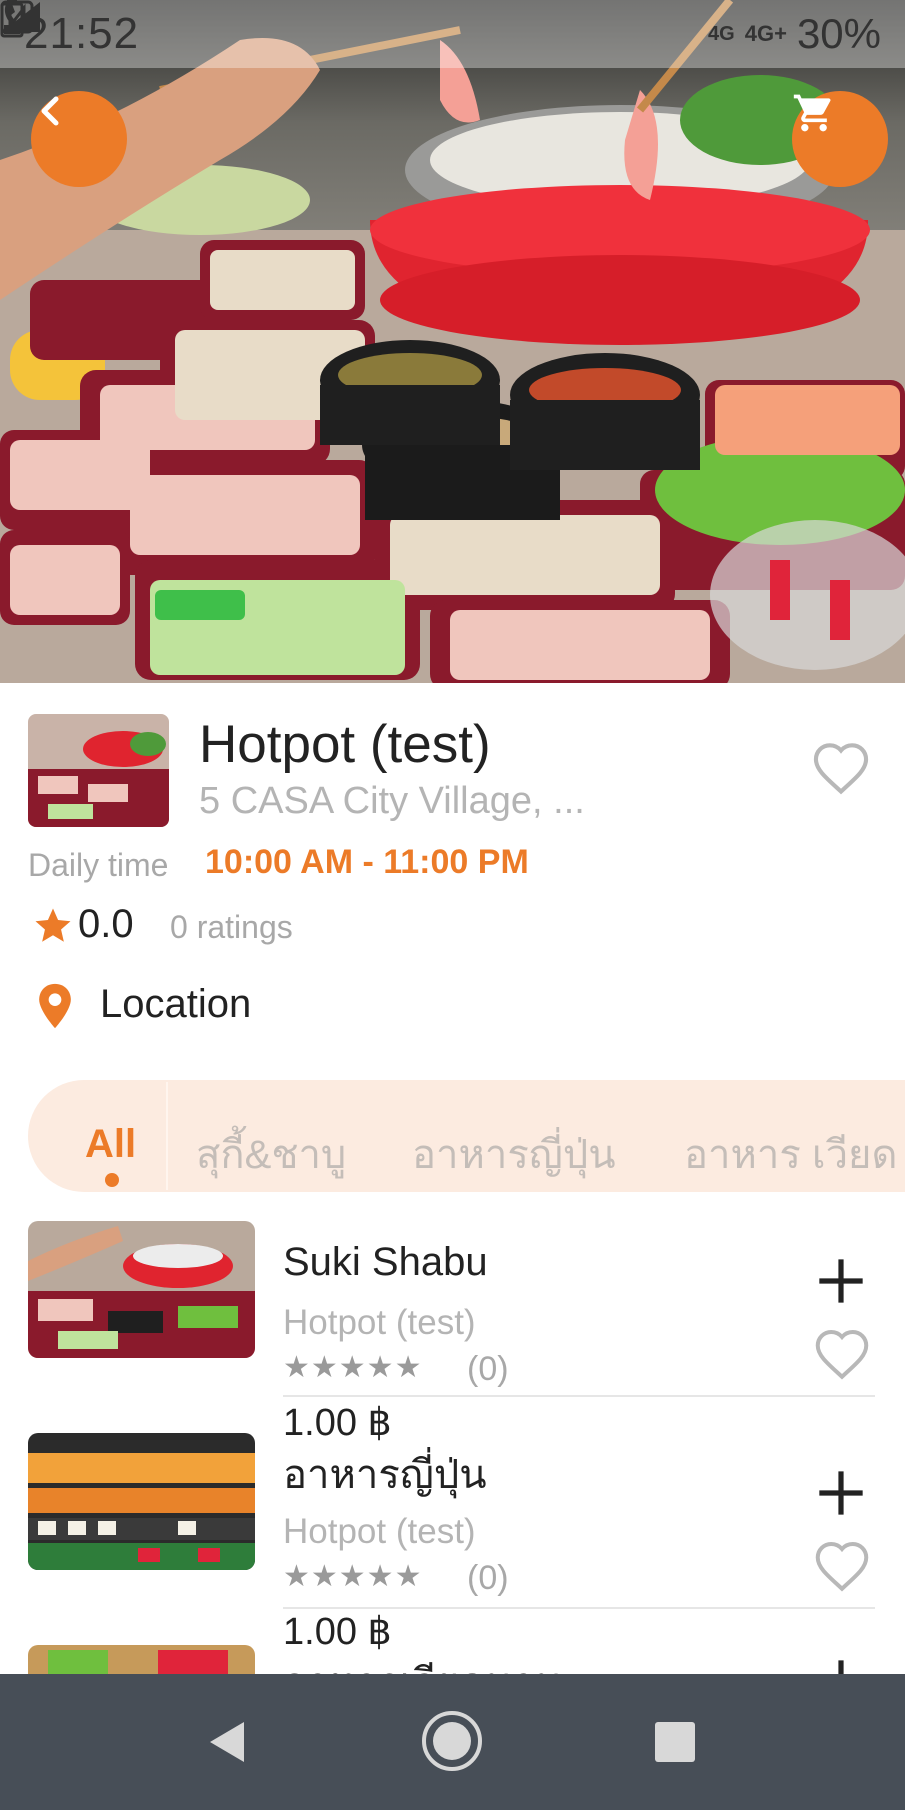 This screenshot has width=905, height=1810. What do you see at coordinates (226, 1742) in the screenshot?
I see `nav-back-button` at bounding box center [226, 1742].